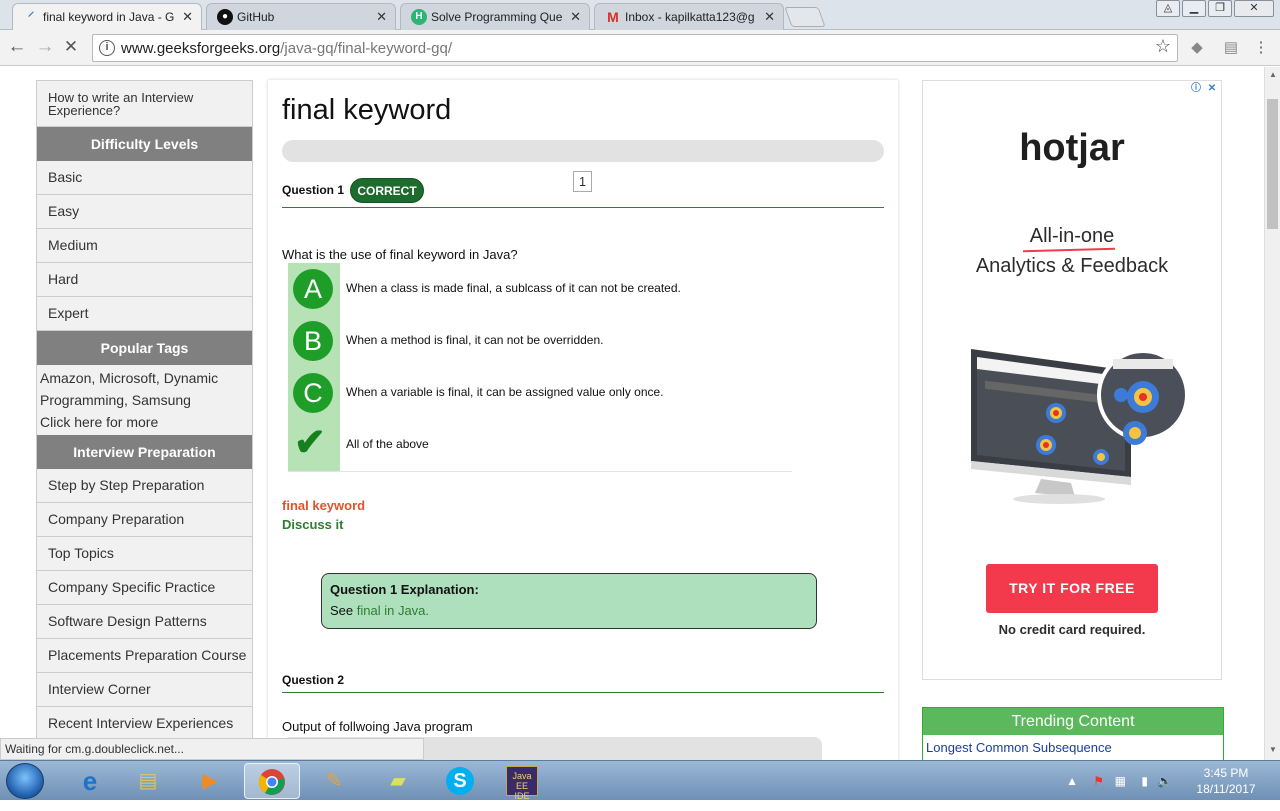 The height and width of the screenshot is (811, 1280). I want to click on sidebar-item-interview-experience: How to write an Interview Experience?, so click(144, 104).